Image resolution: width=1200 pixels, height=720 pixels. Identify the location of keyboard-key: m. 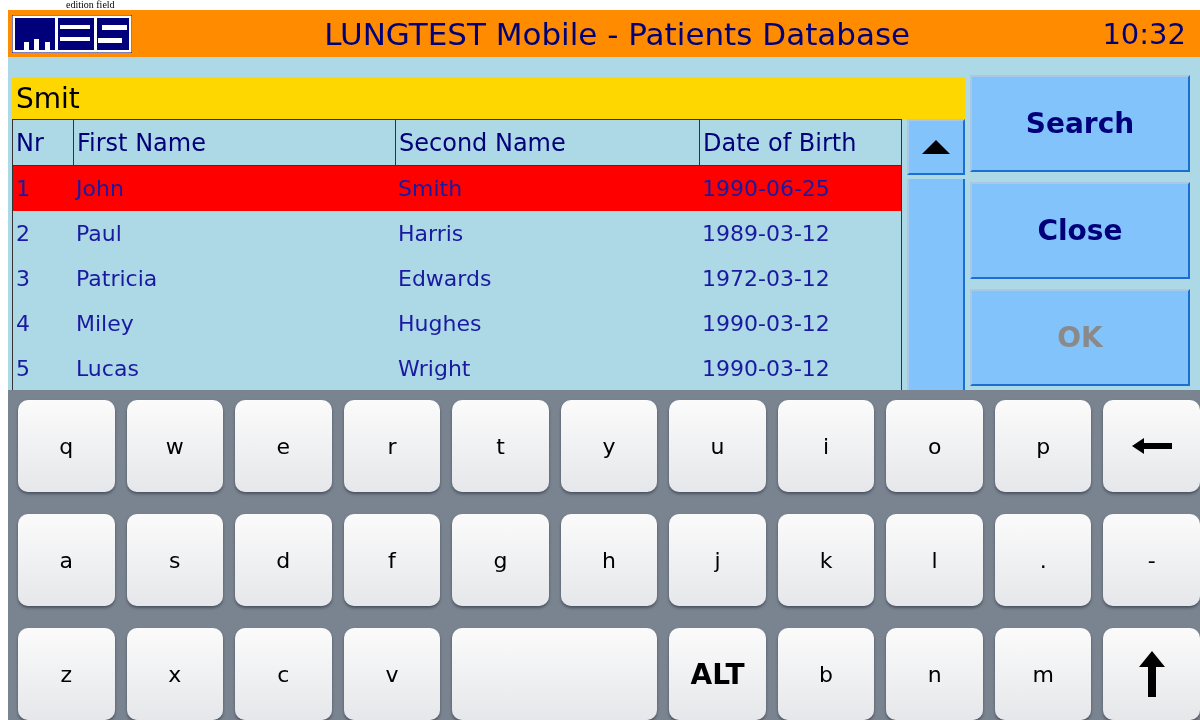
(1043, 674).